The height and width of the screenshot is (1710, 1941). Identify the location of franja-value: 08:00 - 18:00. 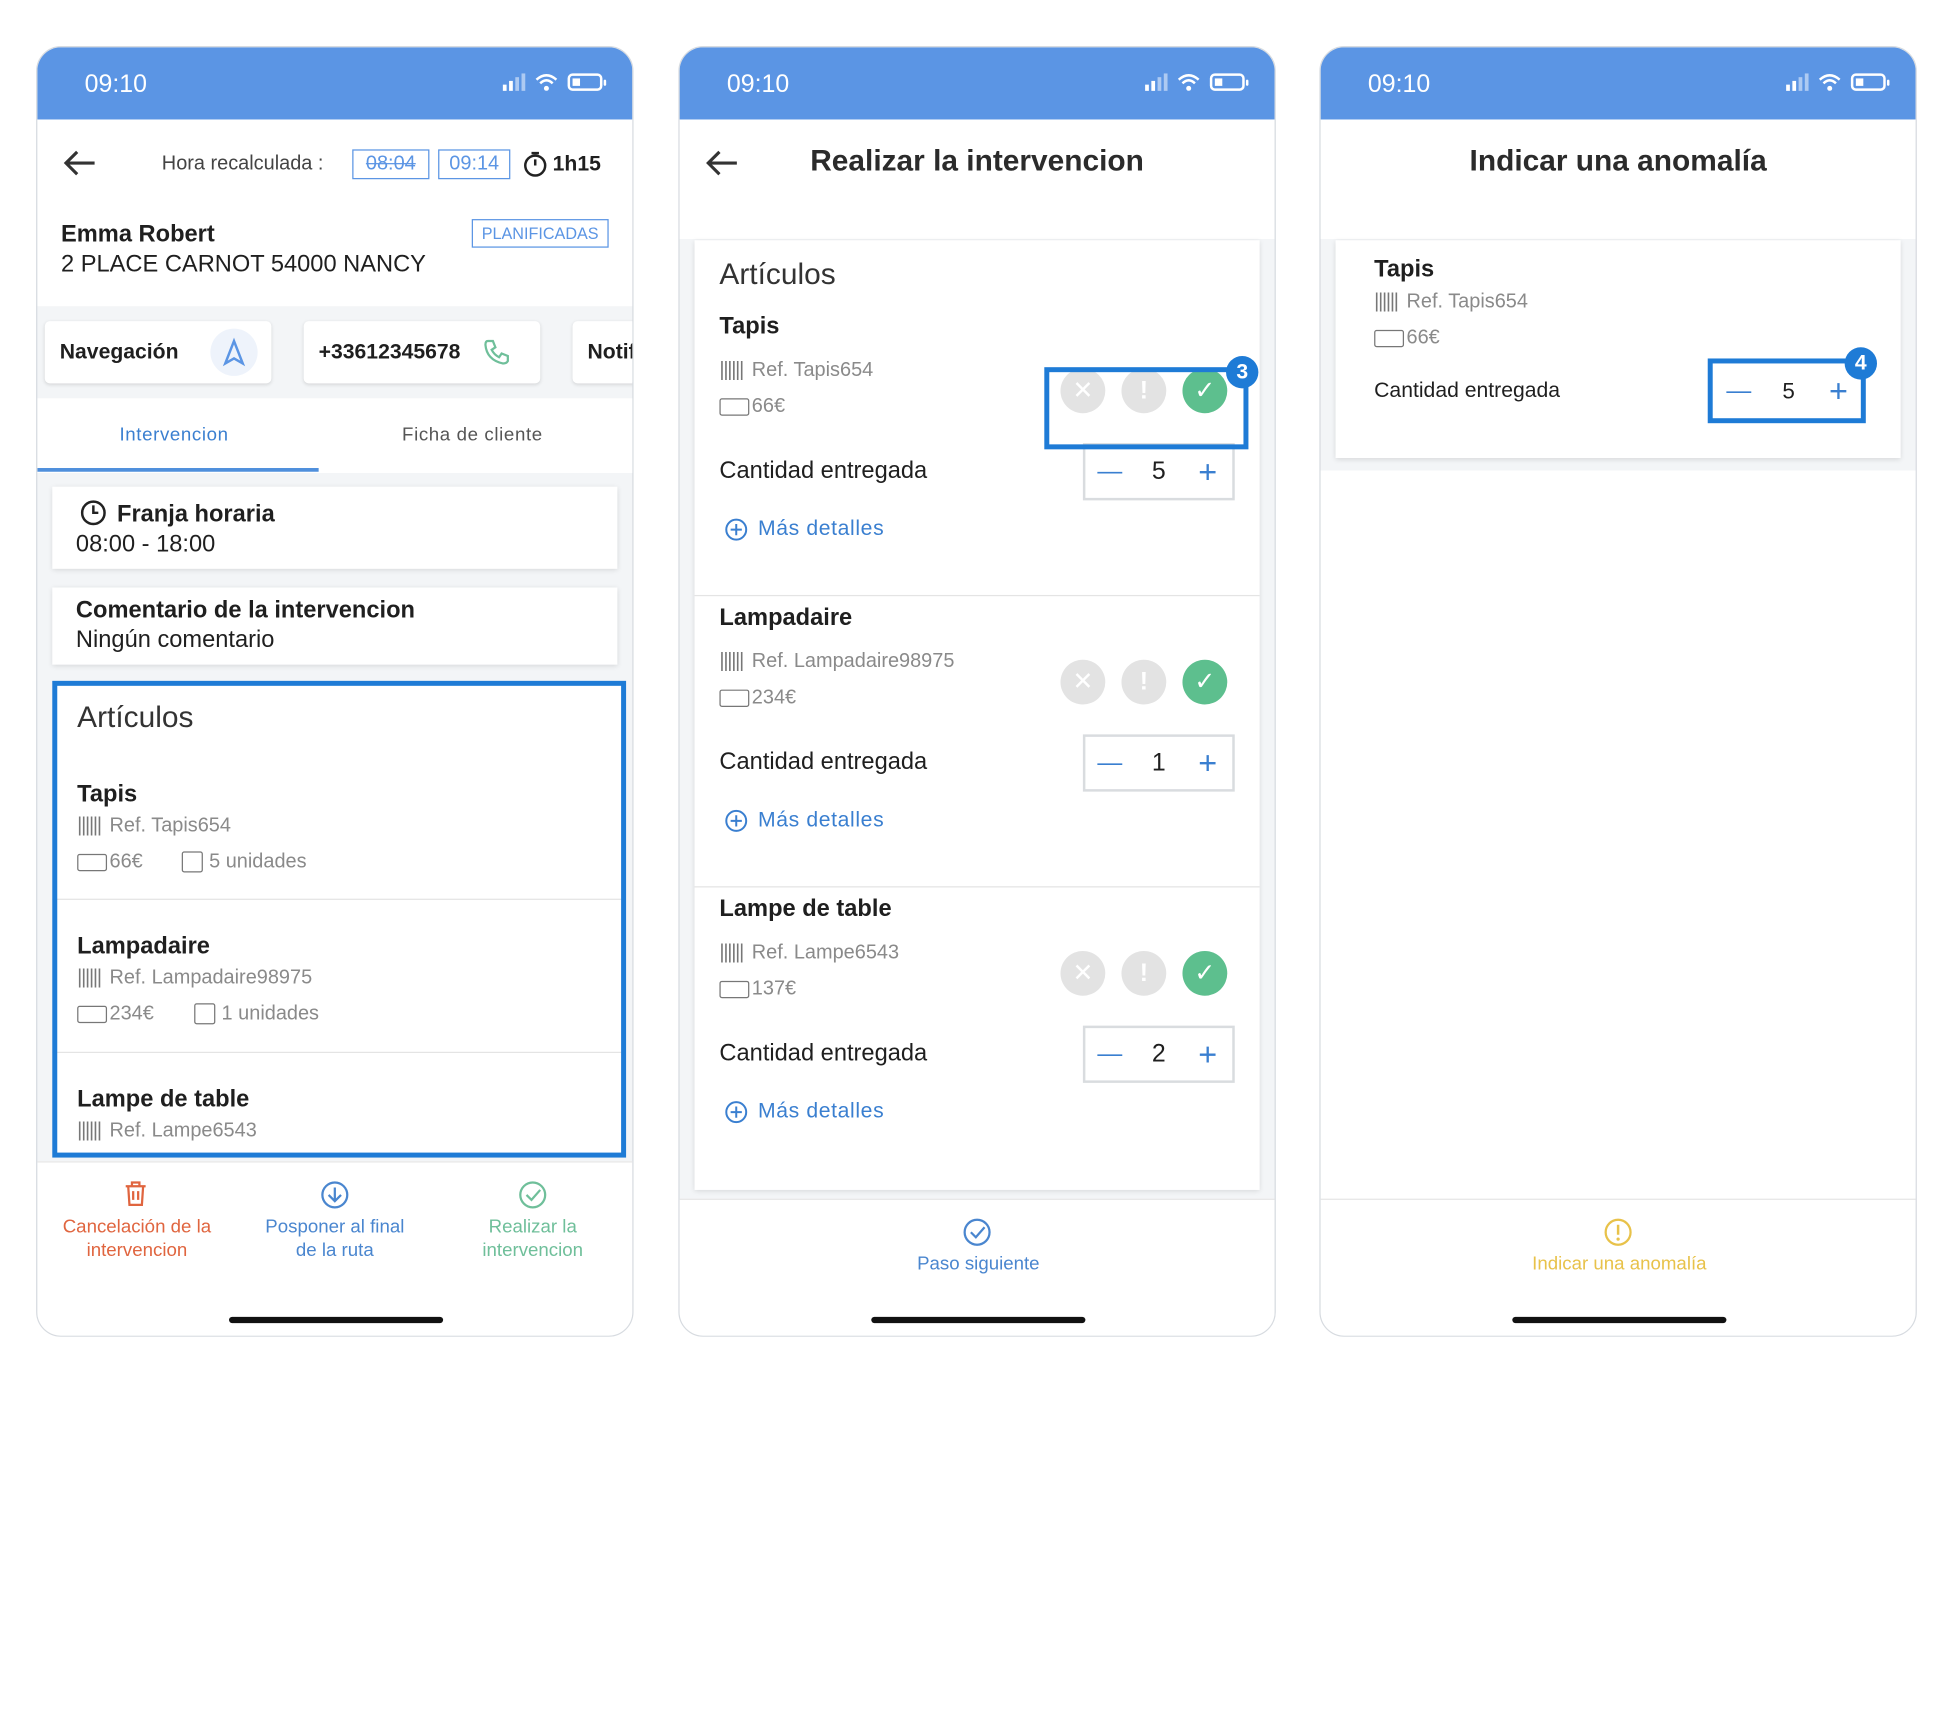
(145, 544).